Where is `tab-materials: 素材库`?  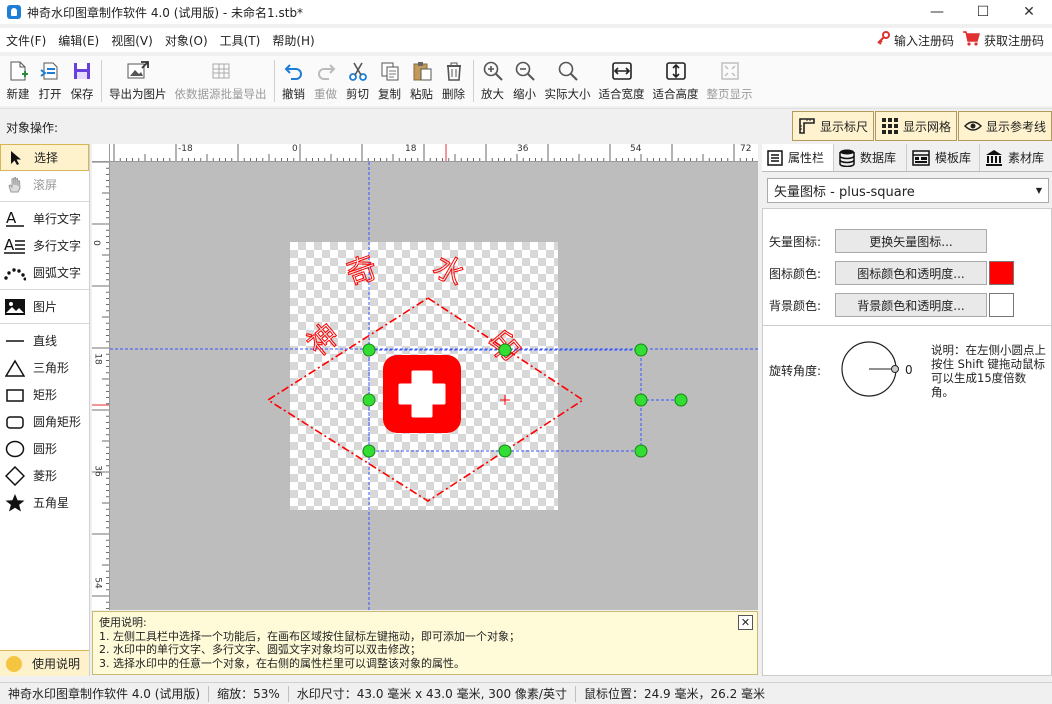
tab-materials: 素材库 is located at coordinates (1016, 157).